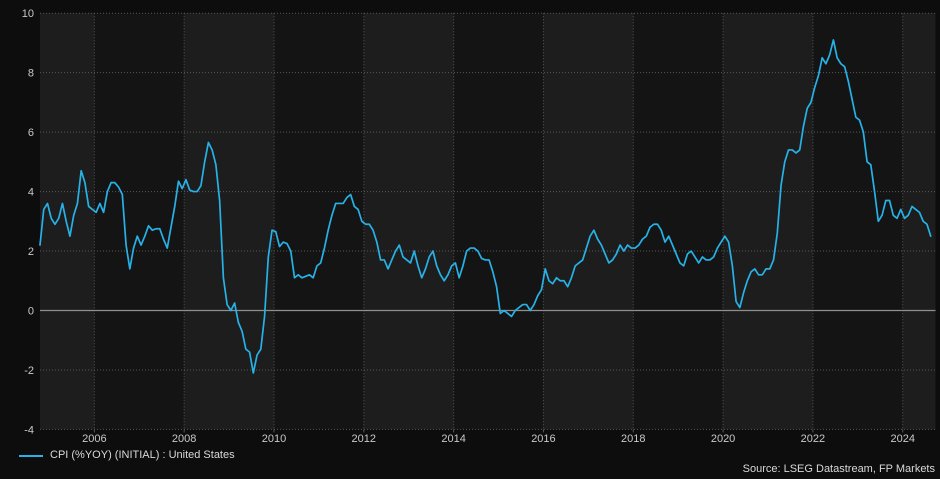 The width and height of the screenshot is (940, 479). What do you see at coordinates (184, 439) in the screenshot?
I see `x-tick-label: 2008` at bounding box center [184, 439].